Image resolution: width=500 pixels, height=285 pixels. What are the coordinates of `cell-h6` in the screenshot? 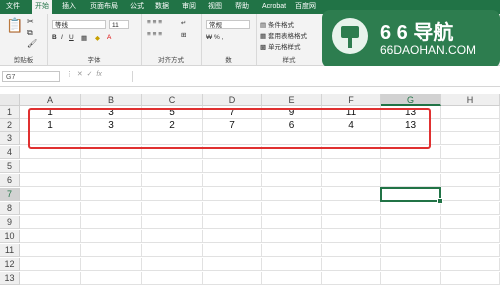 It's located at (470, 180).